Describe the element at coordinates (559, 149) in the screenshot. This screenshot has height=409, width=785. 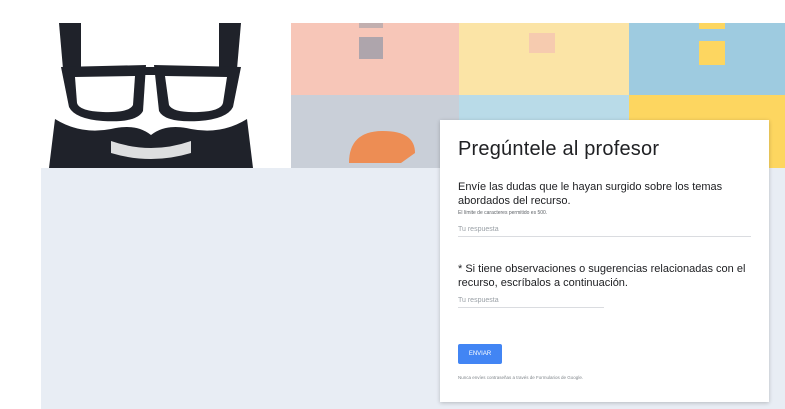
I see `form-title: Pregúntele al profesor` at that location.